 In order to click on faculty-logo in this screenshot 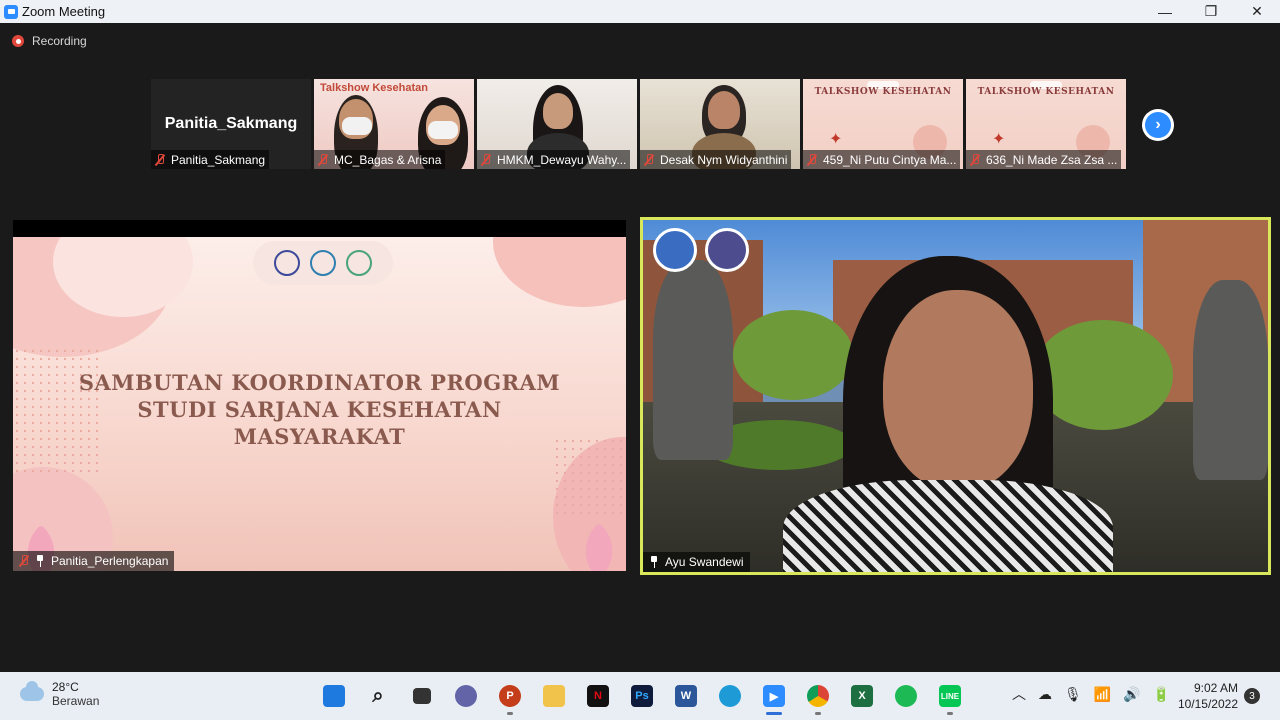, I will do `click(323, 263)`.